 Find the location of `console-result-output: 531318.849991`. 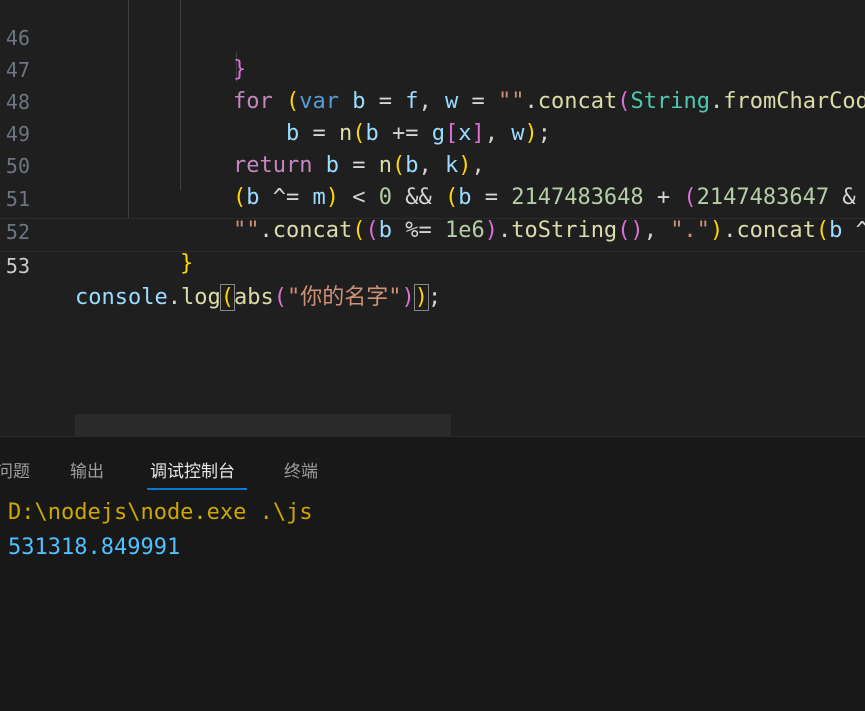

console-result-output: 531318.849991 is located at coordinates (94, 547).